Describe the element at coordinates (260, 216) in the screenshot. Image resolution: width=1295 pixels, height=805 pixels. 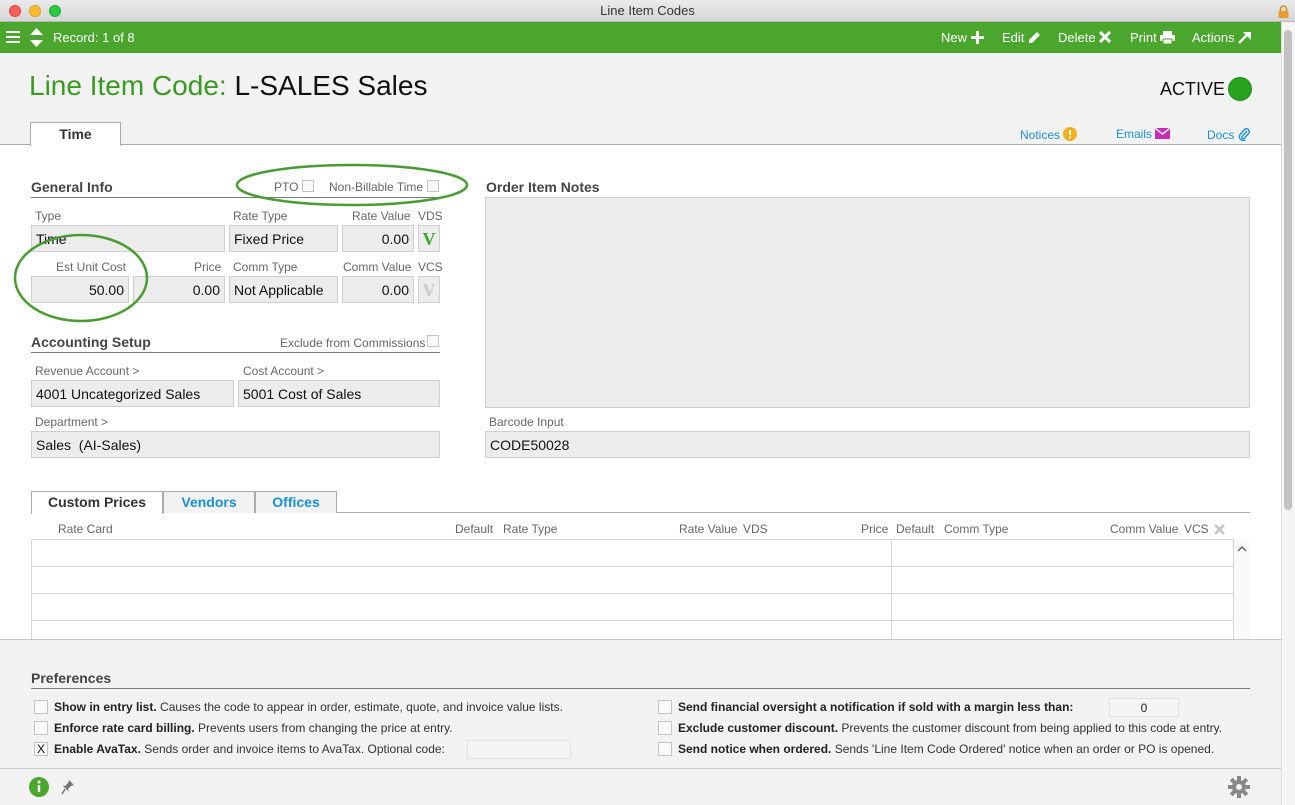
I see `rate-type-label: Rate Type` at that location.